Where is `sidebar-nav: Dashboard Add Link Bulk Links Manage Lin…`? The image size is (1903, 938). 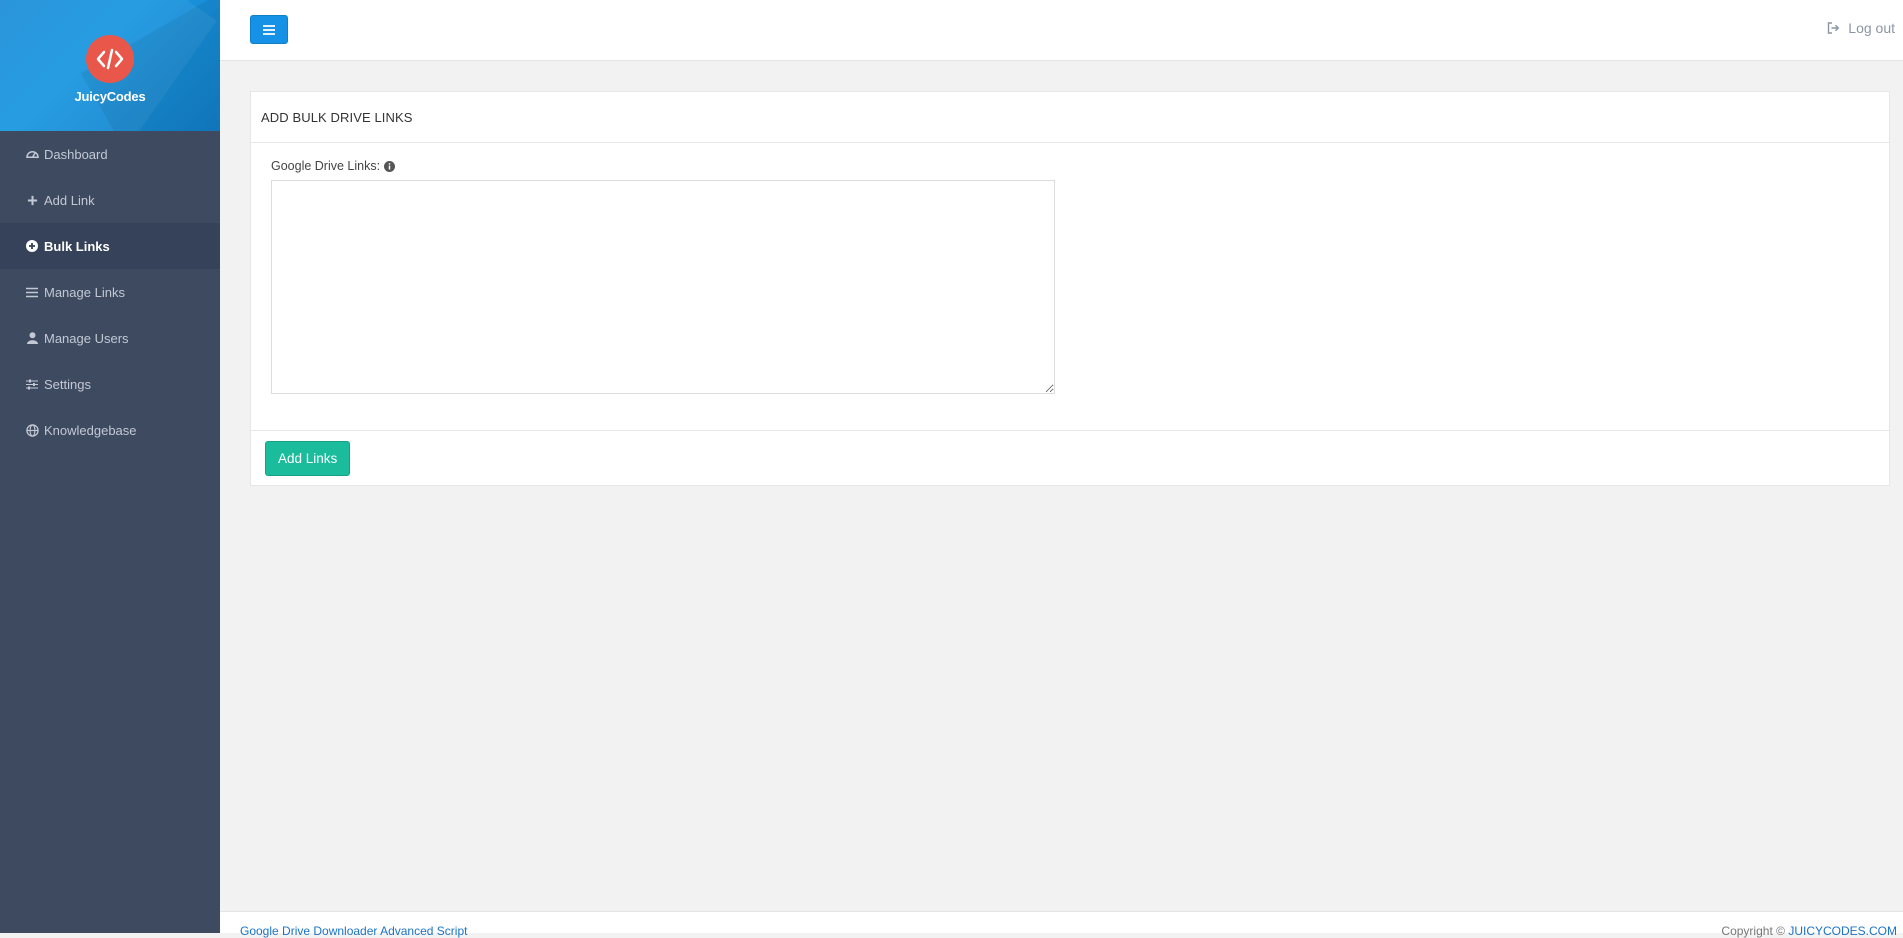 sidebar-nav: Dashboard Add Link Bulk Links Manage Lin… is located at coordinates (110, 292).